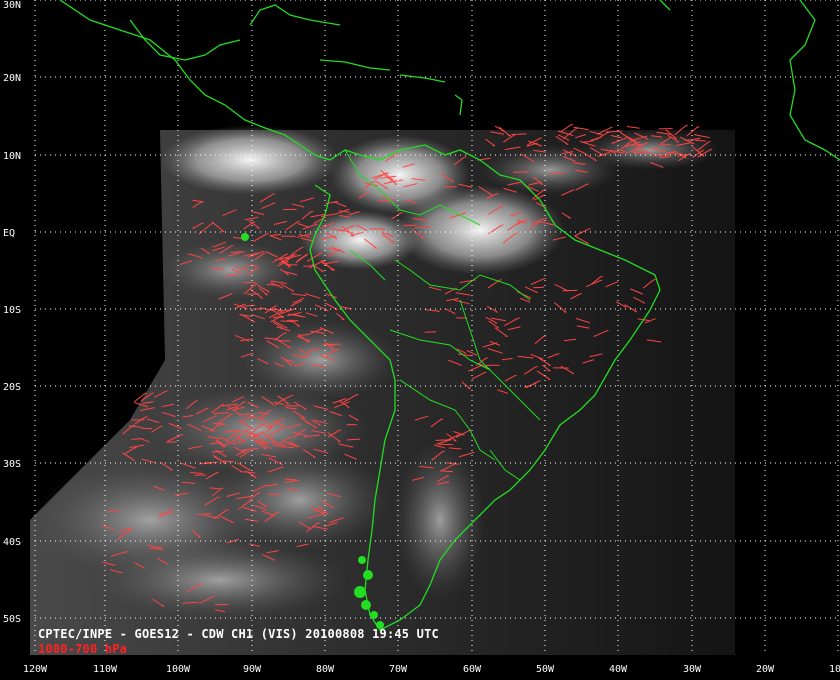 The image size is (840, 680). What do you see at coordinates (618, 669) in the screenshot?
I see `longitude-label: 40W` at bounding box center [618, 669].